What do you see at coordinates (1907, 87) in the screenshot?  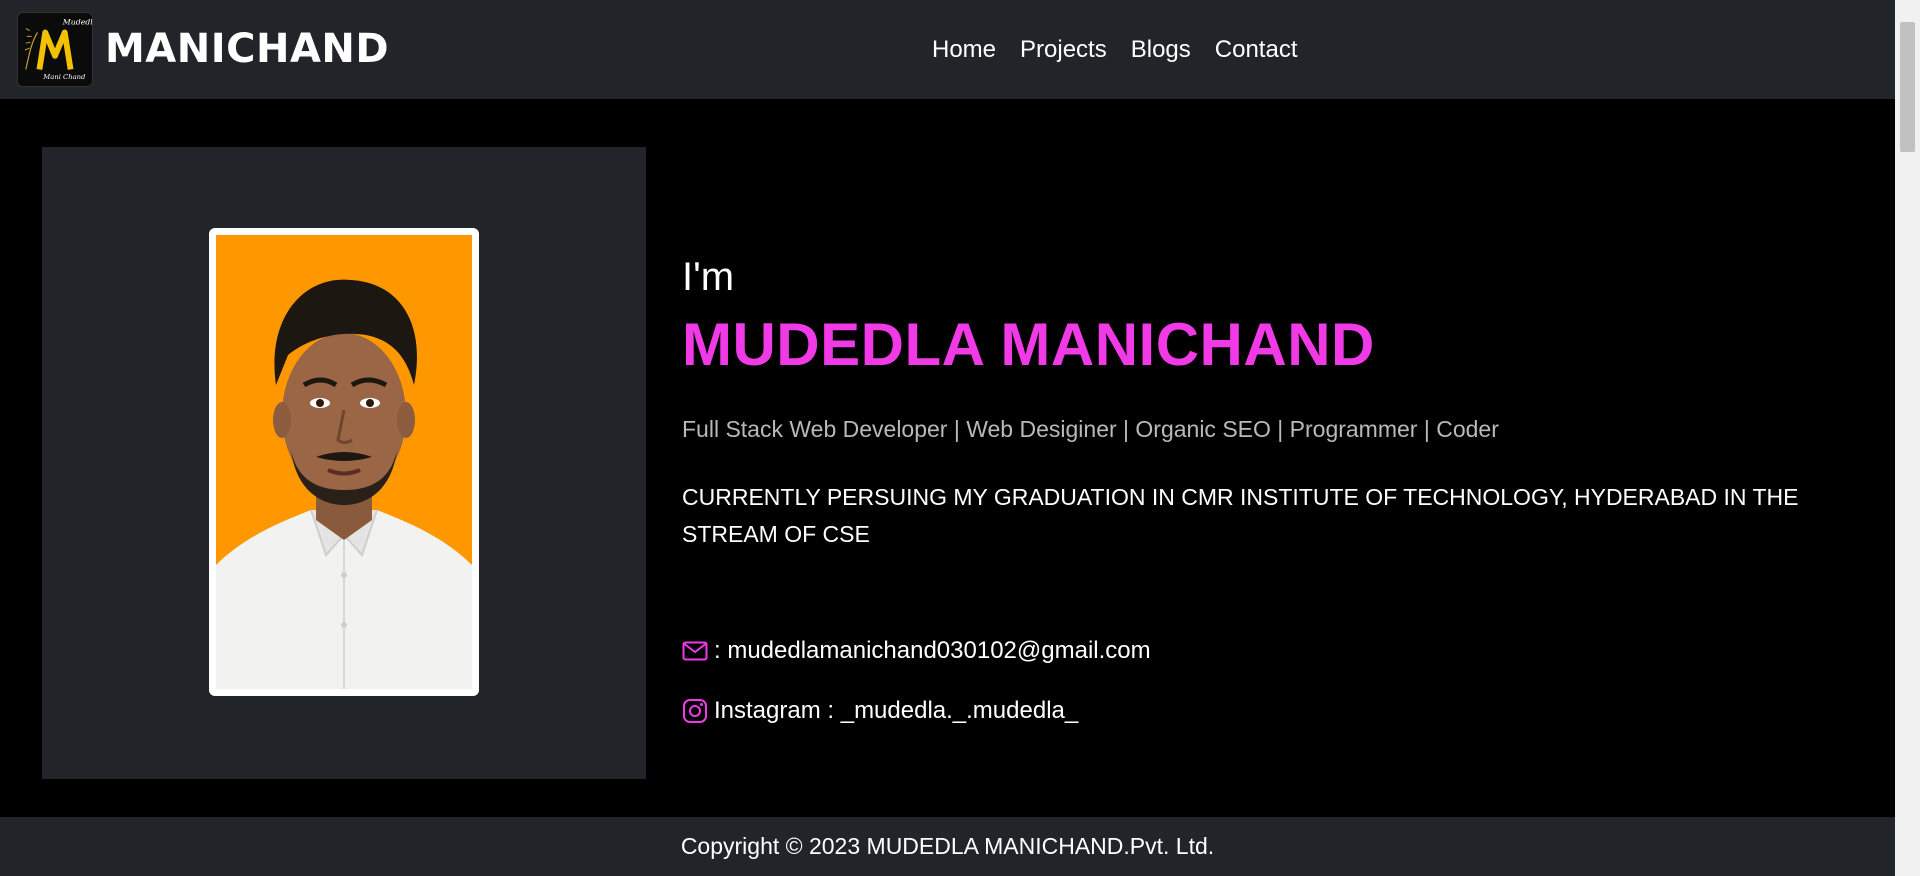 I see `scrollbar-thumb` at bounding box center [1907, 87].